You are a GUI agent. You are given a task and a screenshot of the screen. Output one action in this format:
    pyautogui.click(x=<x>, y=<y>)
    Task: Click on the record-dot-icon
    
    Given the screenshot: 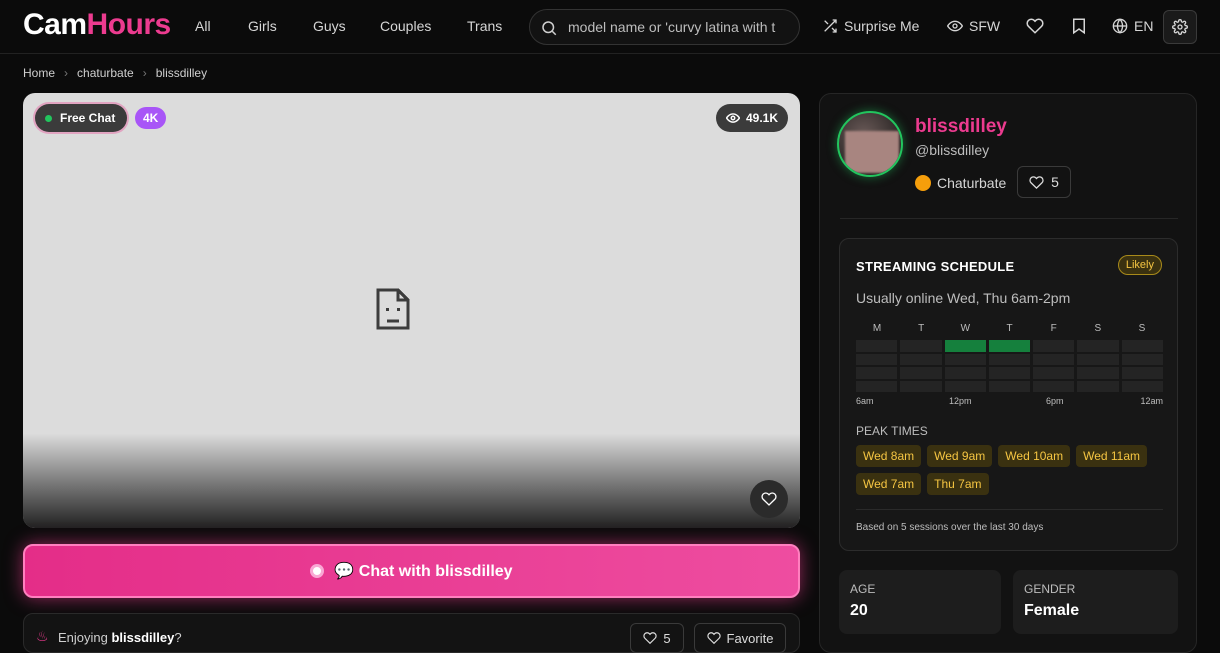 What is the action you would take?
    pyautogui.click(x=317, y=571)
    